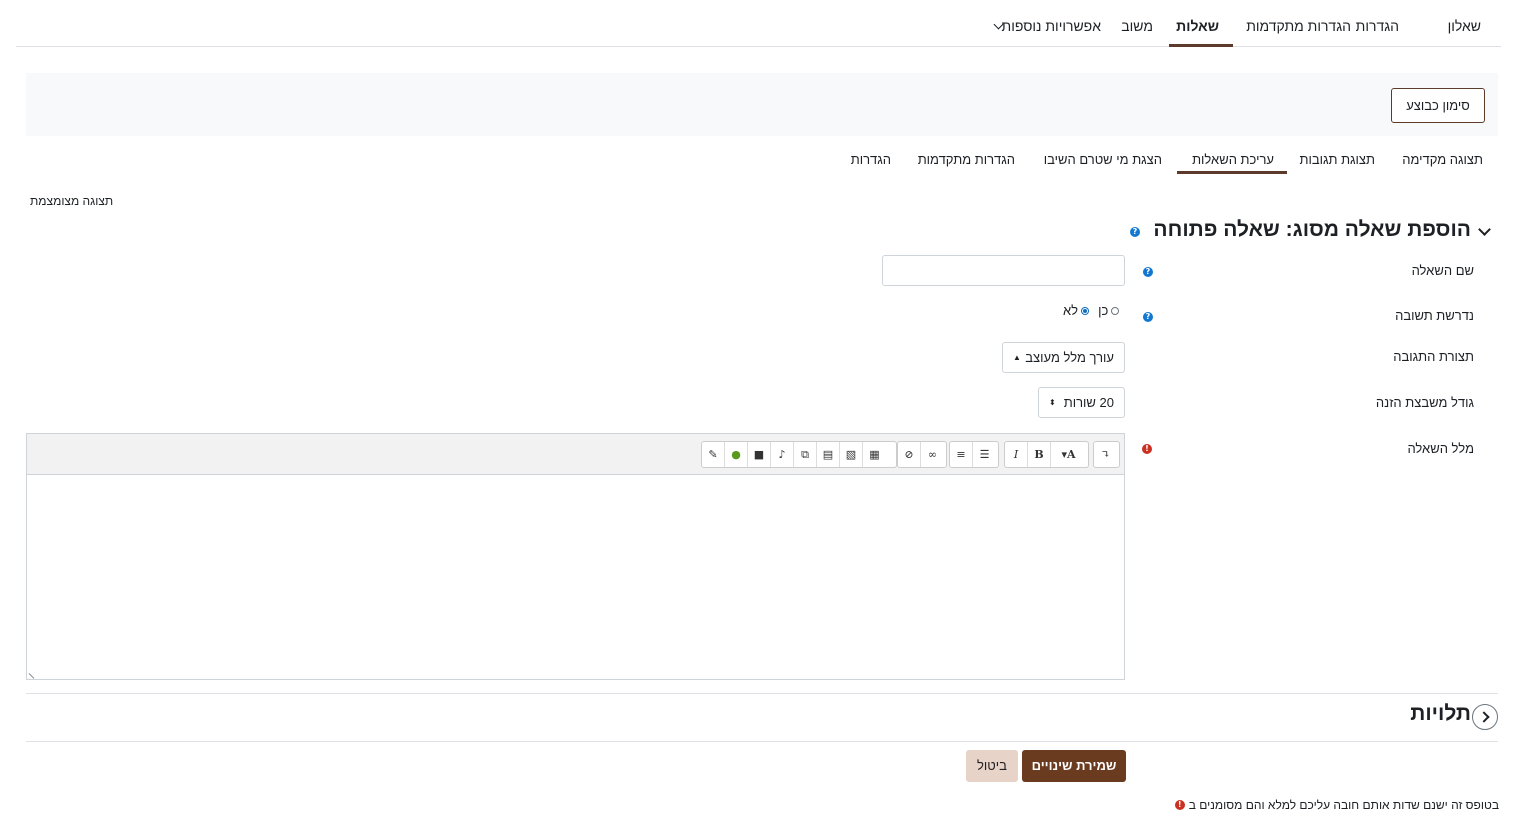 The height and width of the screenshot is (835, 1517). Describe the element at coordinates (34, 673) in the screenshot. I see `resize-handle` at that location.